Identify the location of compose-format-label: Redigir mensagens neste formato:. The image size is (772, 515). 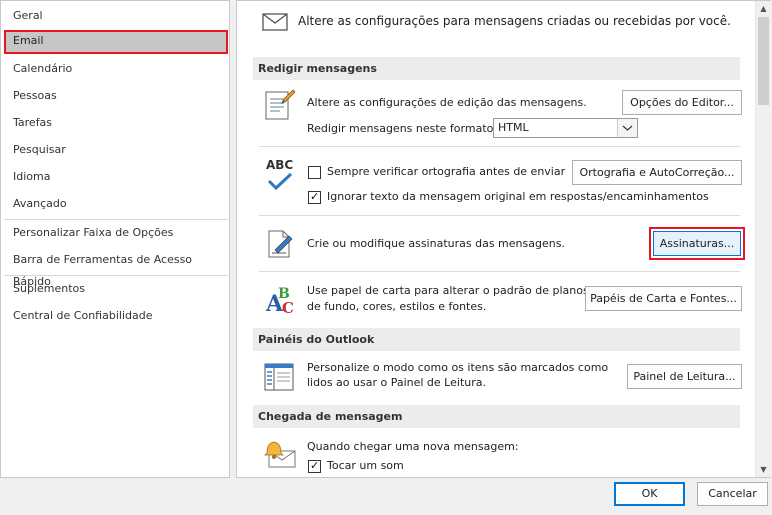
(402, 128).